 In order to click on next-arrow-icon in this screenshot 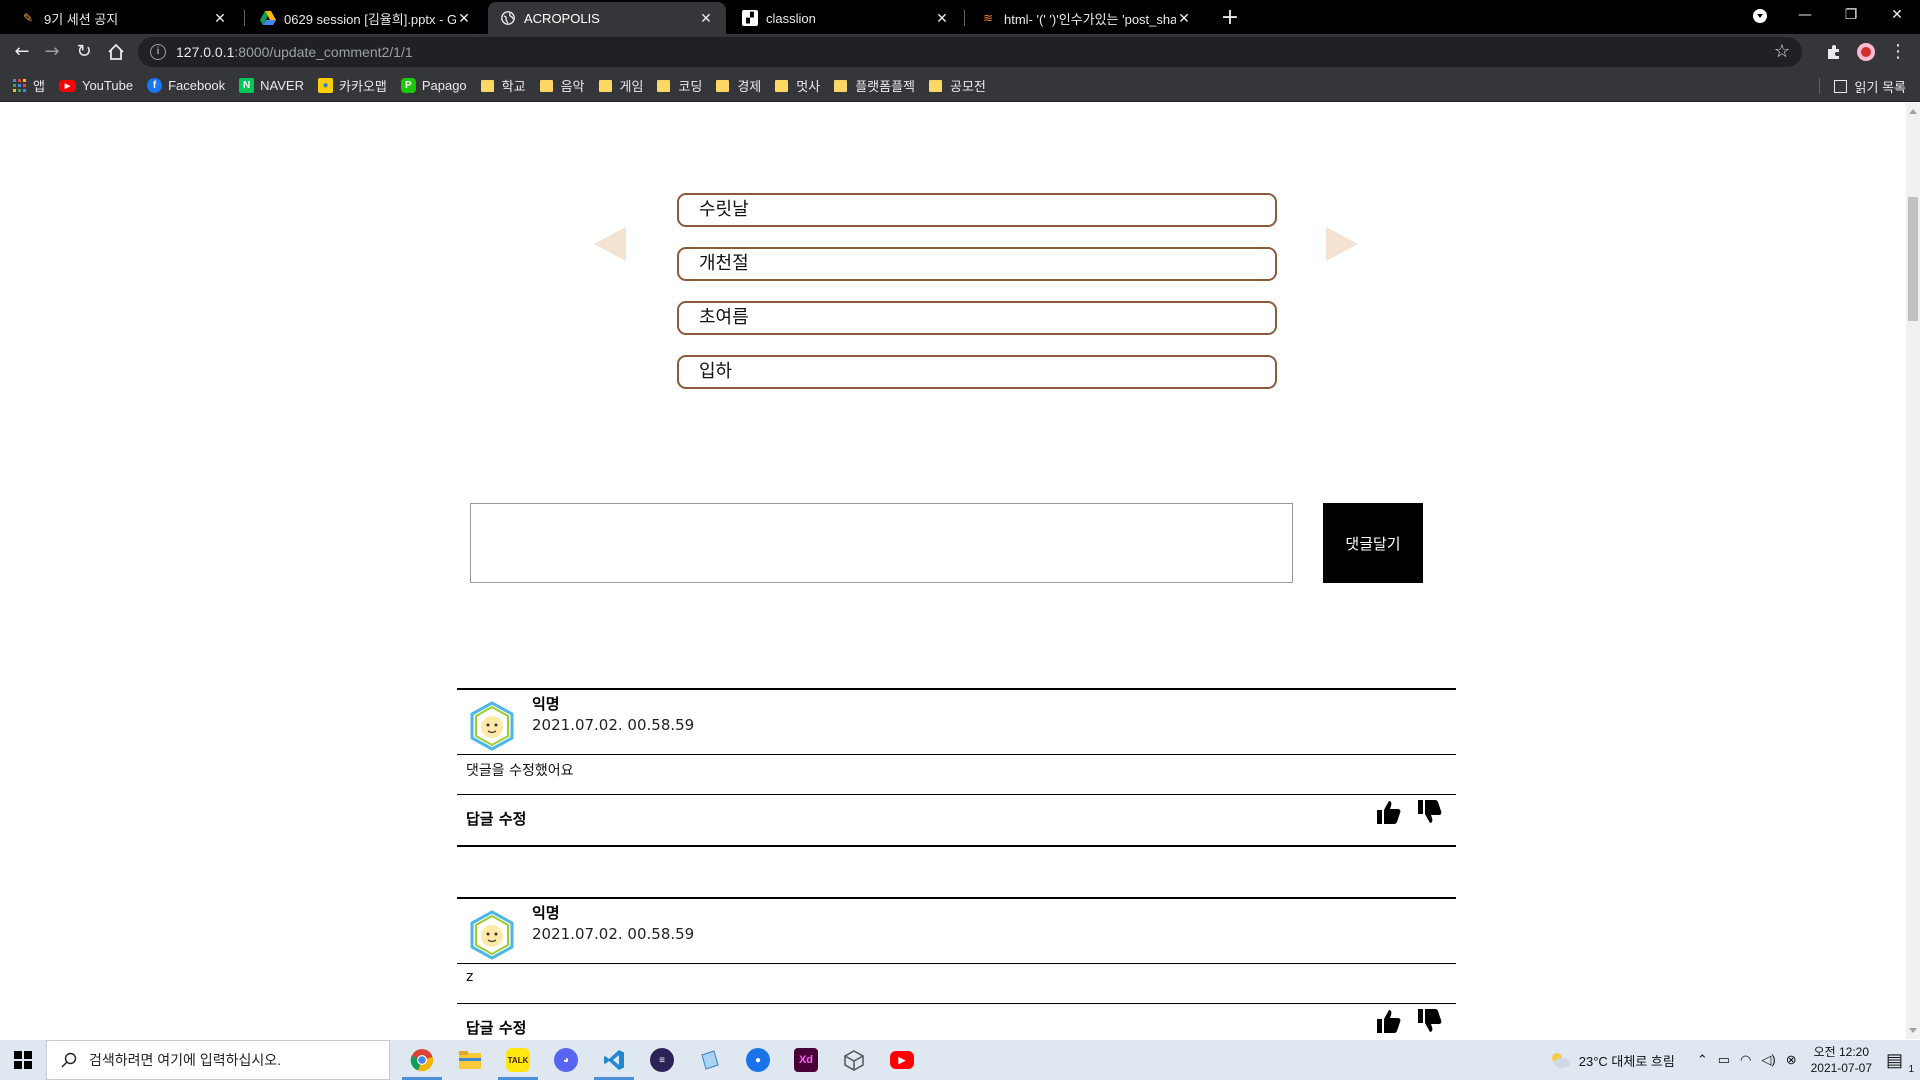, I will do `click(1342, 244)`.